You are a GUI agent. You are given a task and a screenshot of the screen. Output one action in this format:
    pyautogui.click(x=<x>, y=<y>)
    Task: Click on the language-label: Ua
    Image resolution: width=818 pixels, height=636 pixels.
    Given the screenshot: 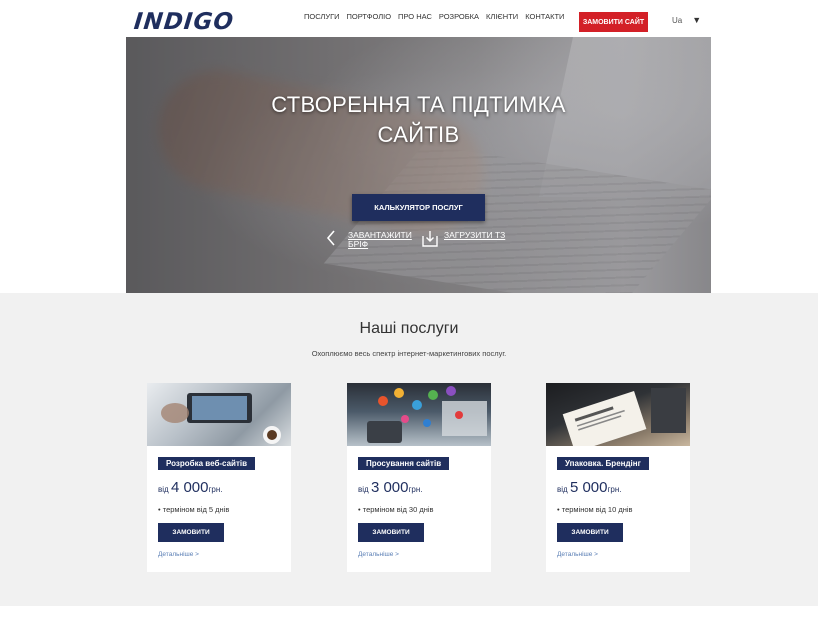 What is the action you would take?
    pyautogui.click(x=677, y=20)
    